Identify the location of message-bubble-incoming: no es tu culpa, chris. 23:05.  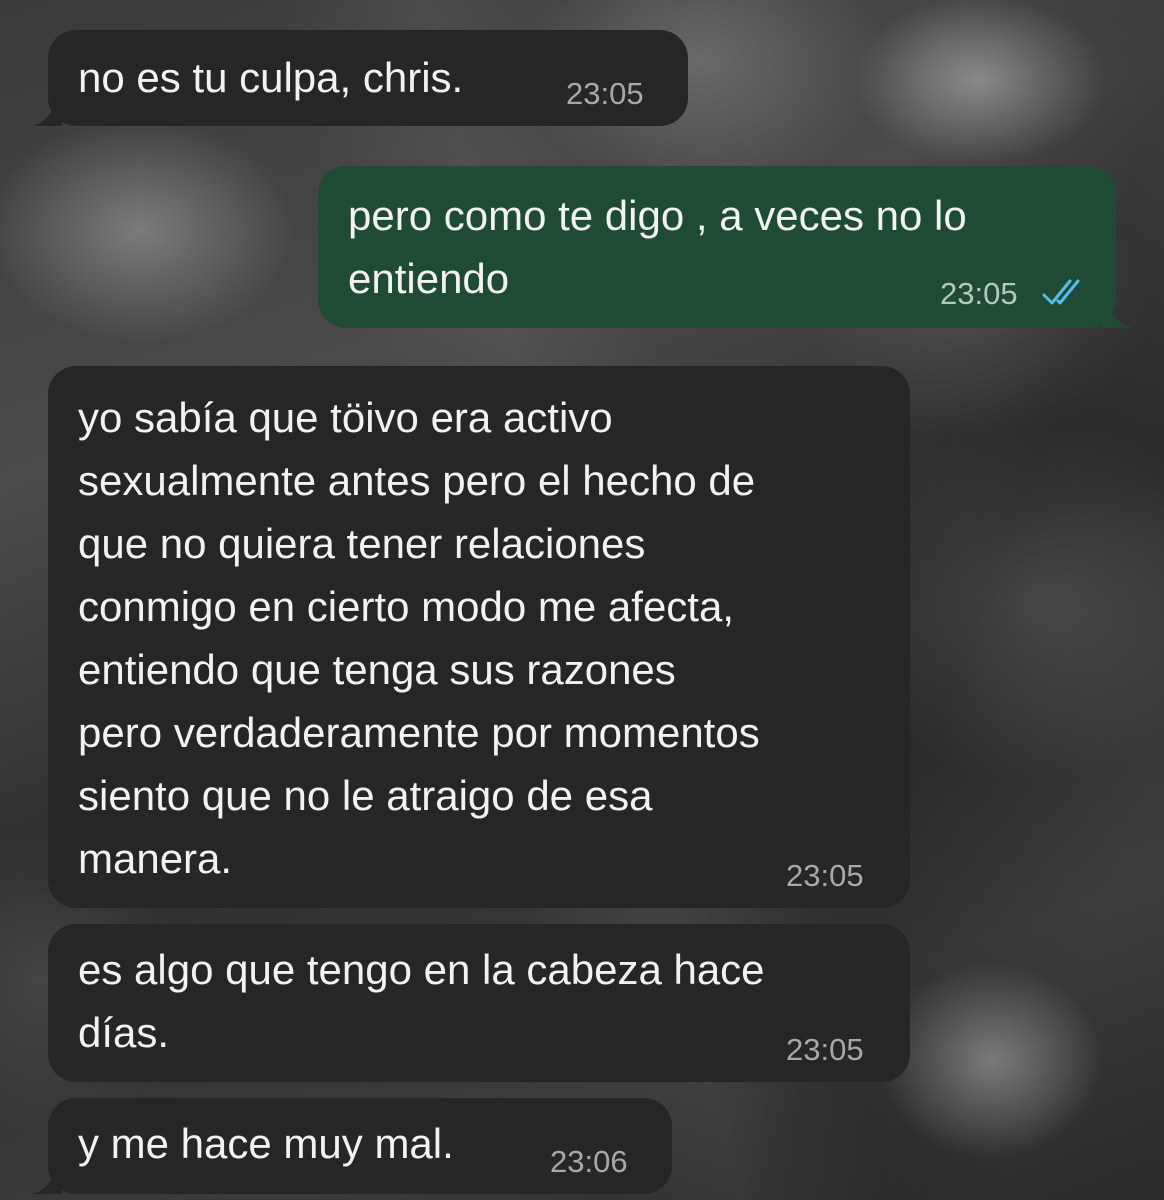
(360, 78).